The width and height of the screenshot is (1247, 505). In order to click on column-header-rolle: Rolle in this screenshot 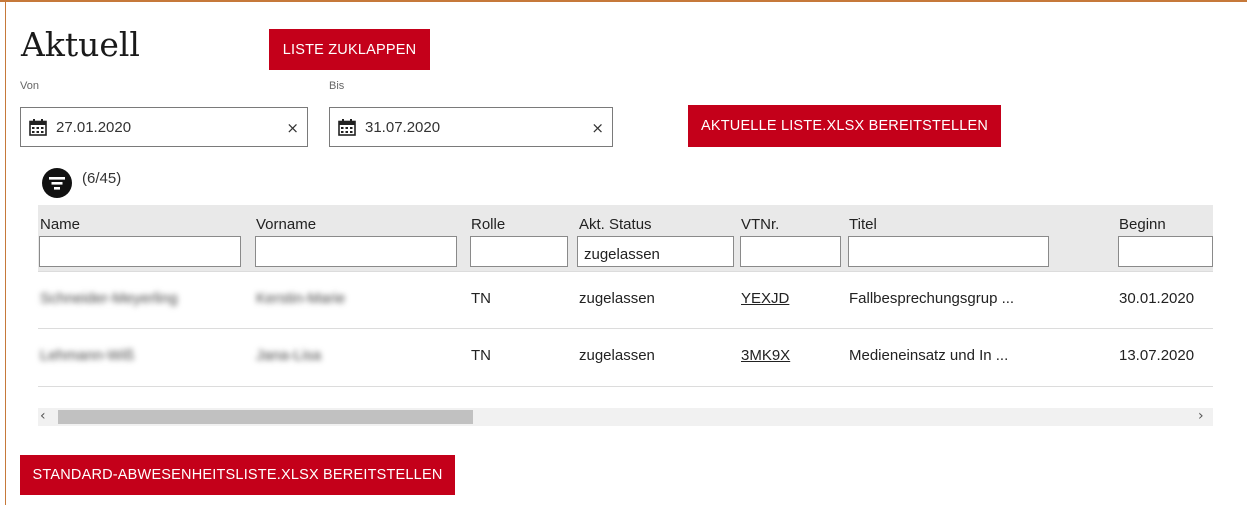, I will do `click(488, 224)`.